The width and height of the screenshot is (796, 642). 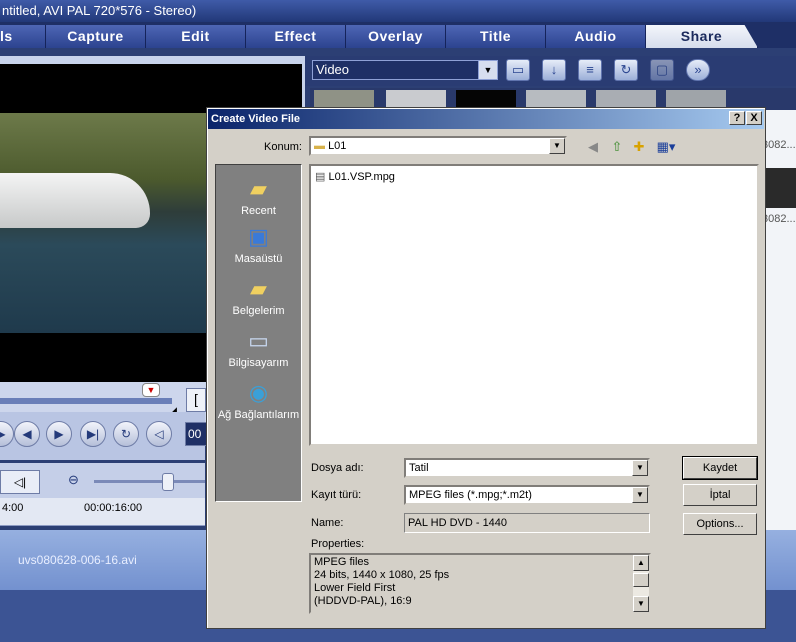 What do you see at coordinates (126, 434) in the screenshot?
I see `repeat-icon: ↻` at bounding box center [126, 434].